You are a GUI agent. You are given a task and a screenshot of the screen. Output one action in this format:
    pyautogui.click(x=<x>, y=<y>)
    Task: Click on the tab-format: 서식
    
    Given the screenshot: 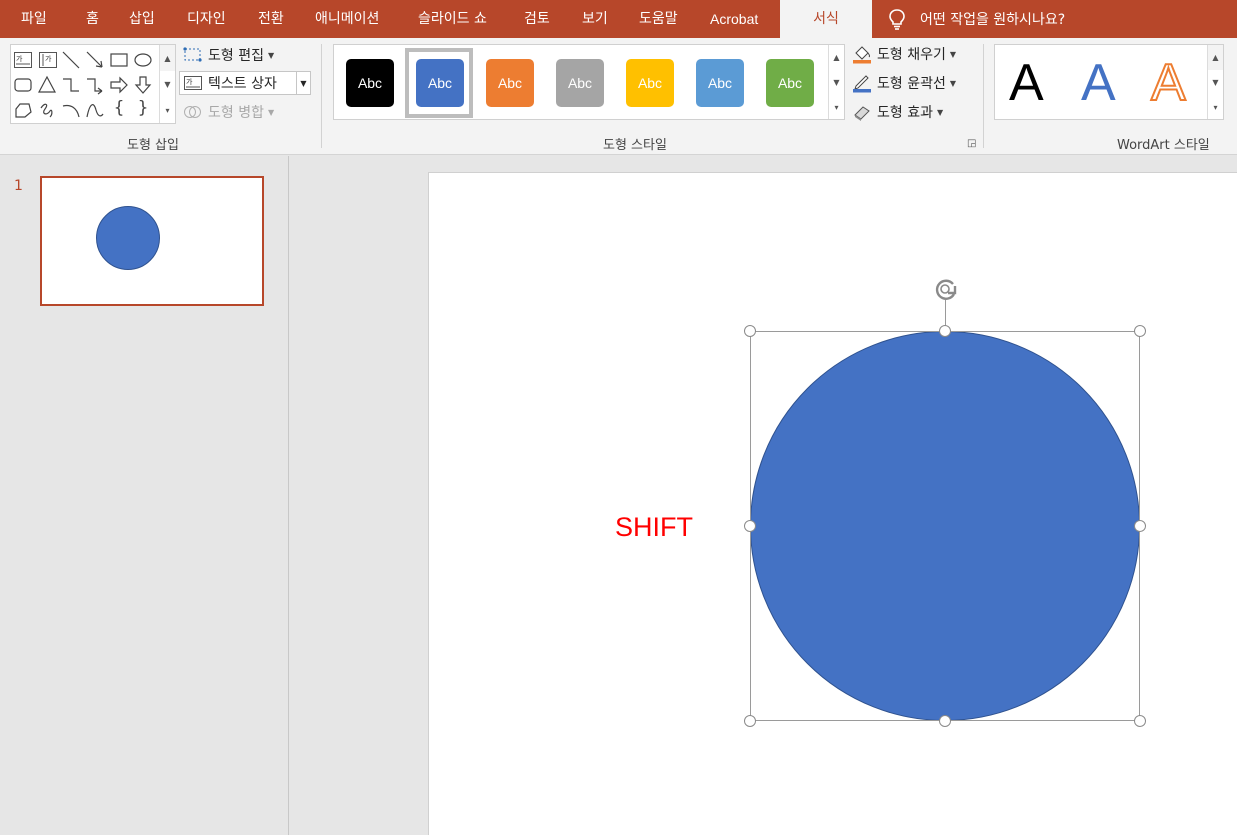 What is the action you would take?
    pyautogui.click(x=826, y=19)
    